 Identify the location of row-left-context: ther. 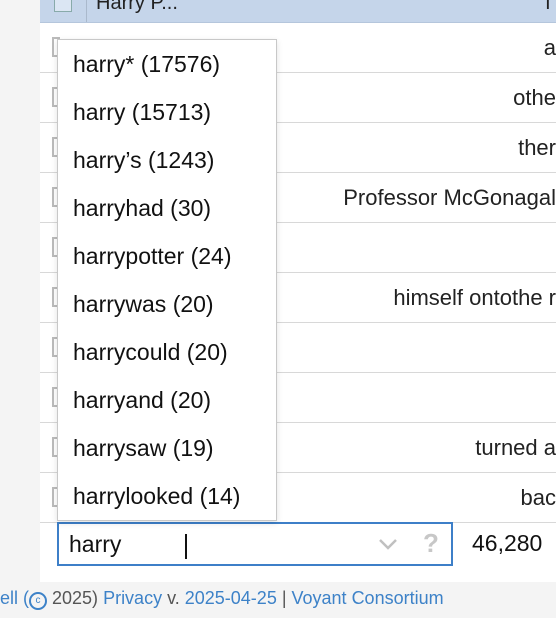
(537, 147).